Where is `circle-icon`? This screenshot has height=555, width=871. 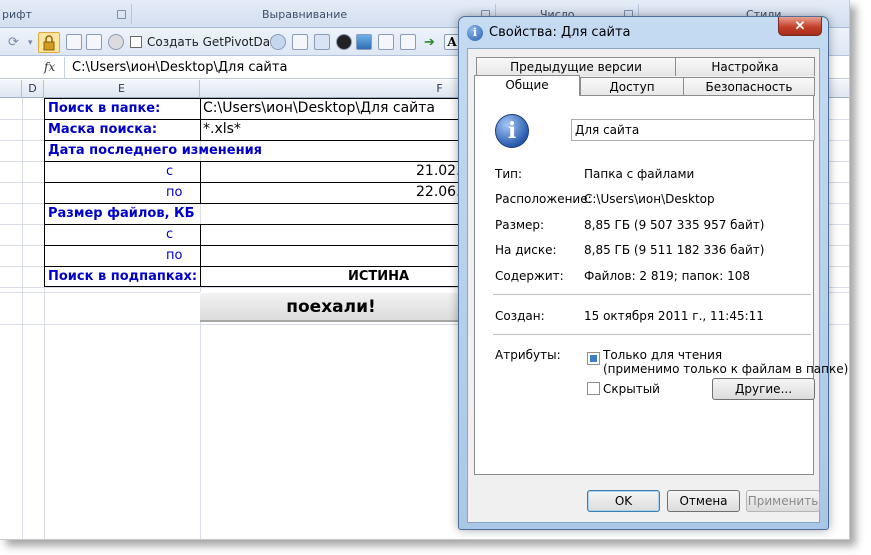 circle-icon is located at coordinates (116, 42).